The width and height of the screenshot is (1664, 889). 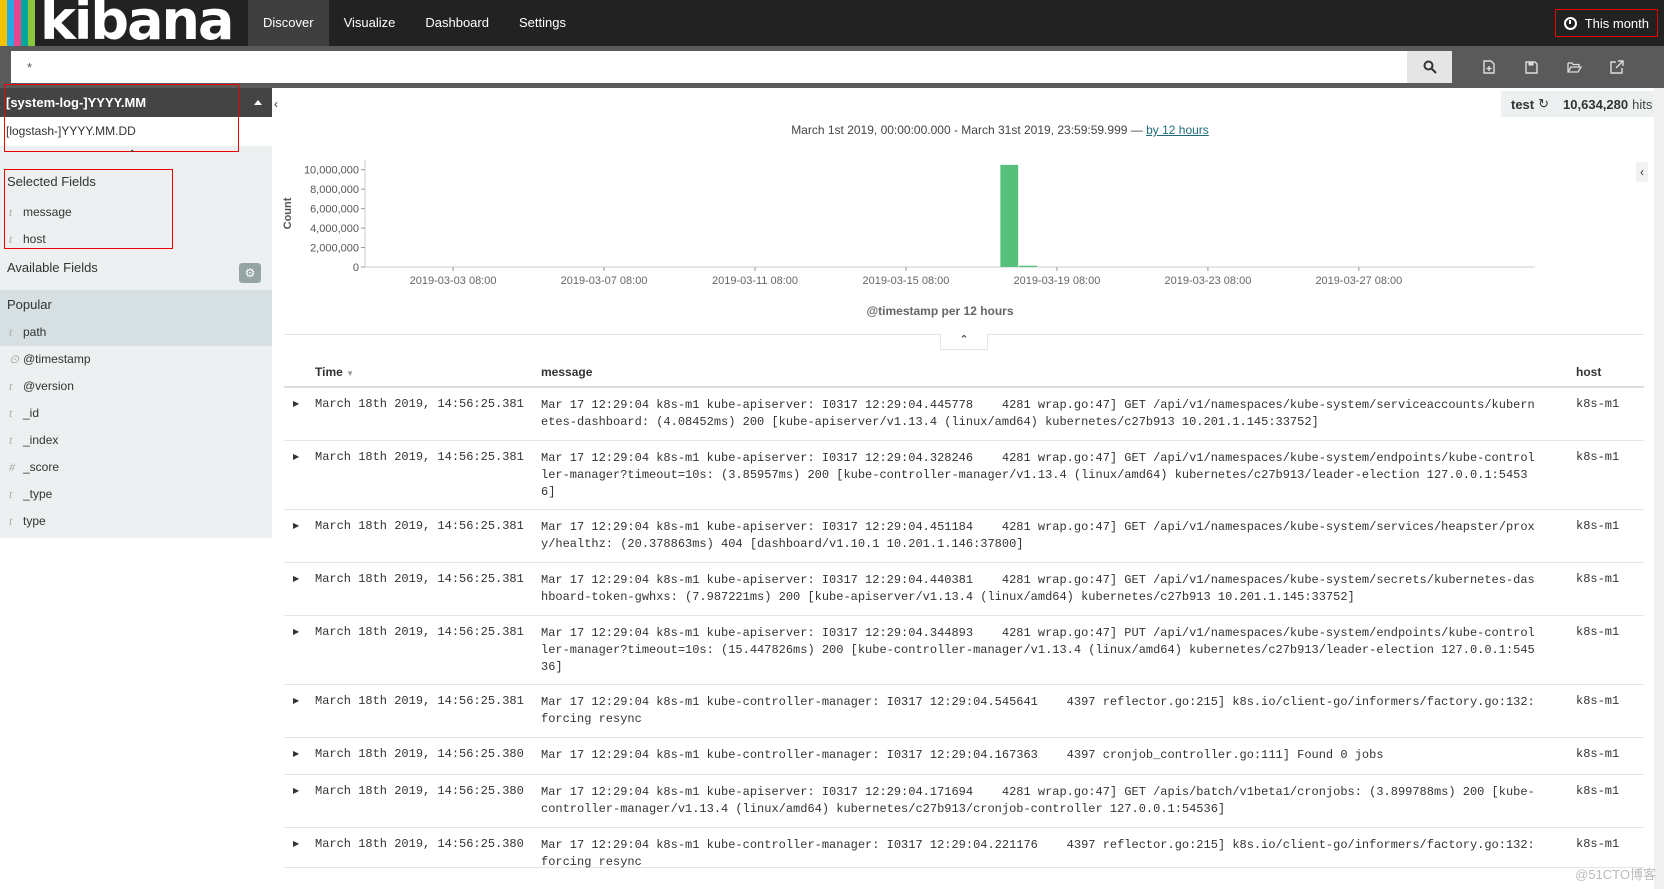 I want to click on field-name: path, so click(x=35, y=332).